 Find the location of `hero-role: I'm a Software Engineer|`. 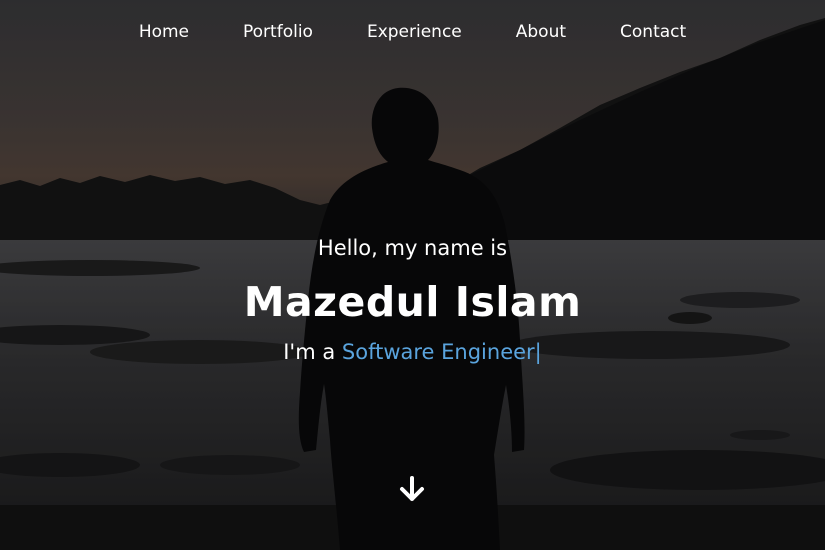

hero-role: I'm a Software Engineer| is located at coordinates (412, 352).